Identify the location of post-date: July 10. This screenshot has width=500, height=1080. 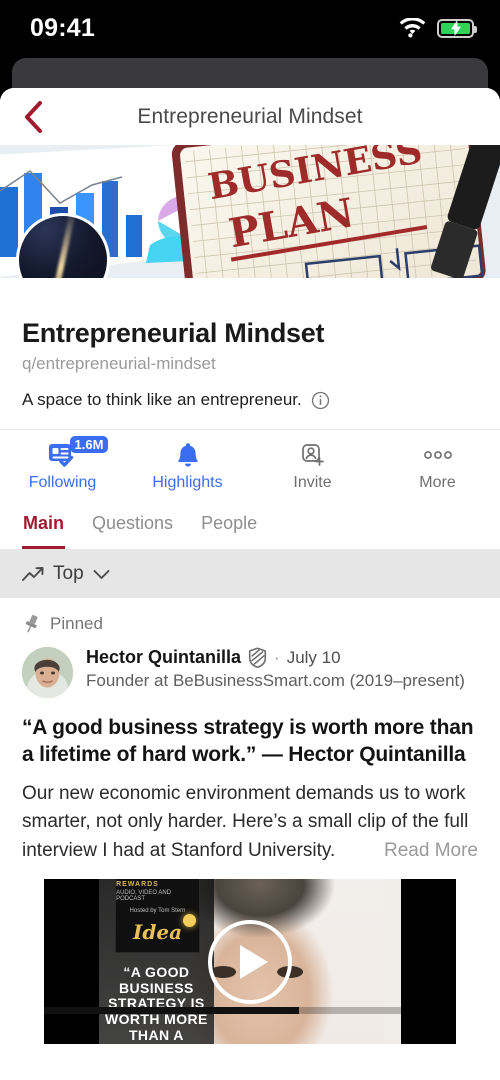
(313, 657).